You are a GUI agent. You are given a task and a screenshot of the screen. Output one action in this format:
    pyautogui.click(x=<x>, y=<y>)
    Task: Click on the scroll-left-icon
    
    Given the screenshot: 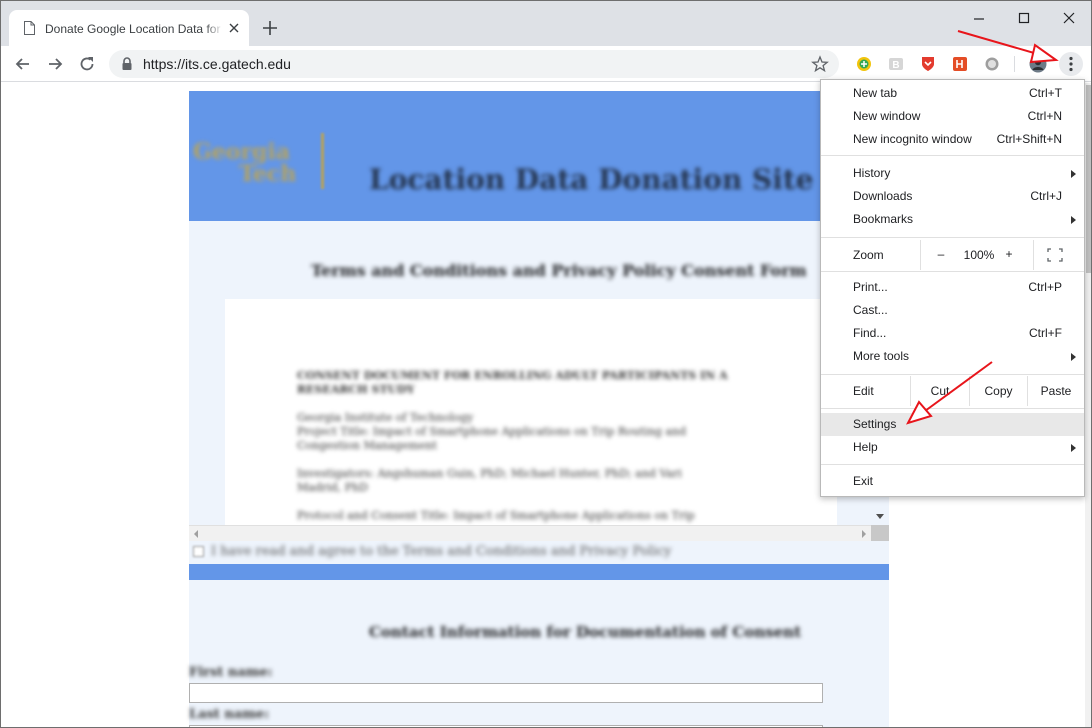 What is the action you would take?
    pyautogui.click(x=196, y=534)
    